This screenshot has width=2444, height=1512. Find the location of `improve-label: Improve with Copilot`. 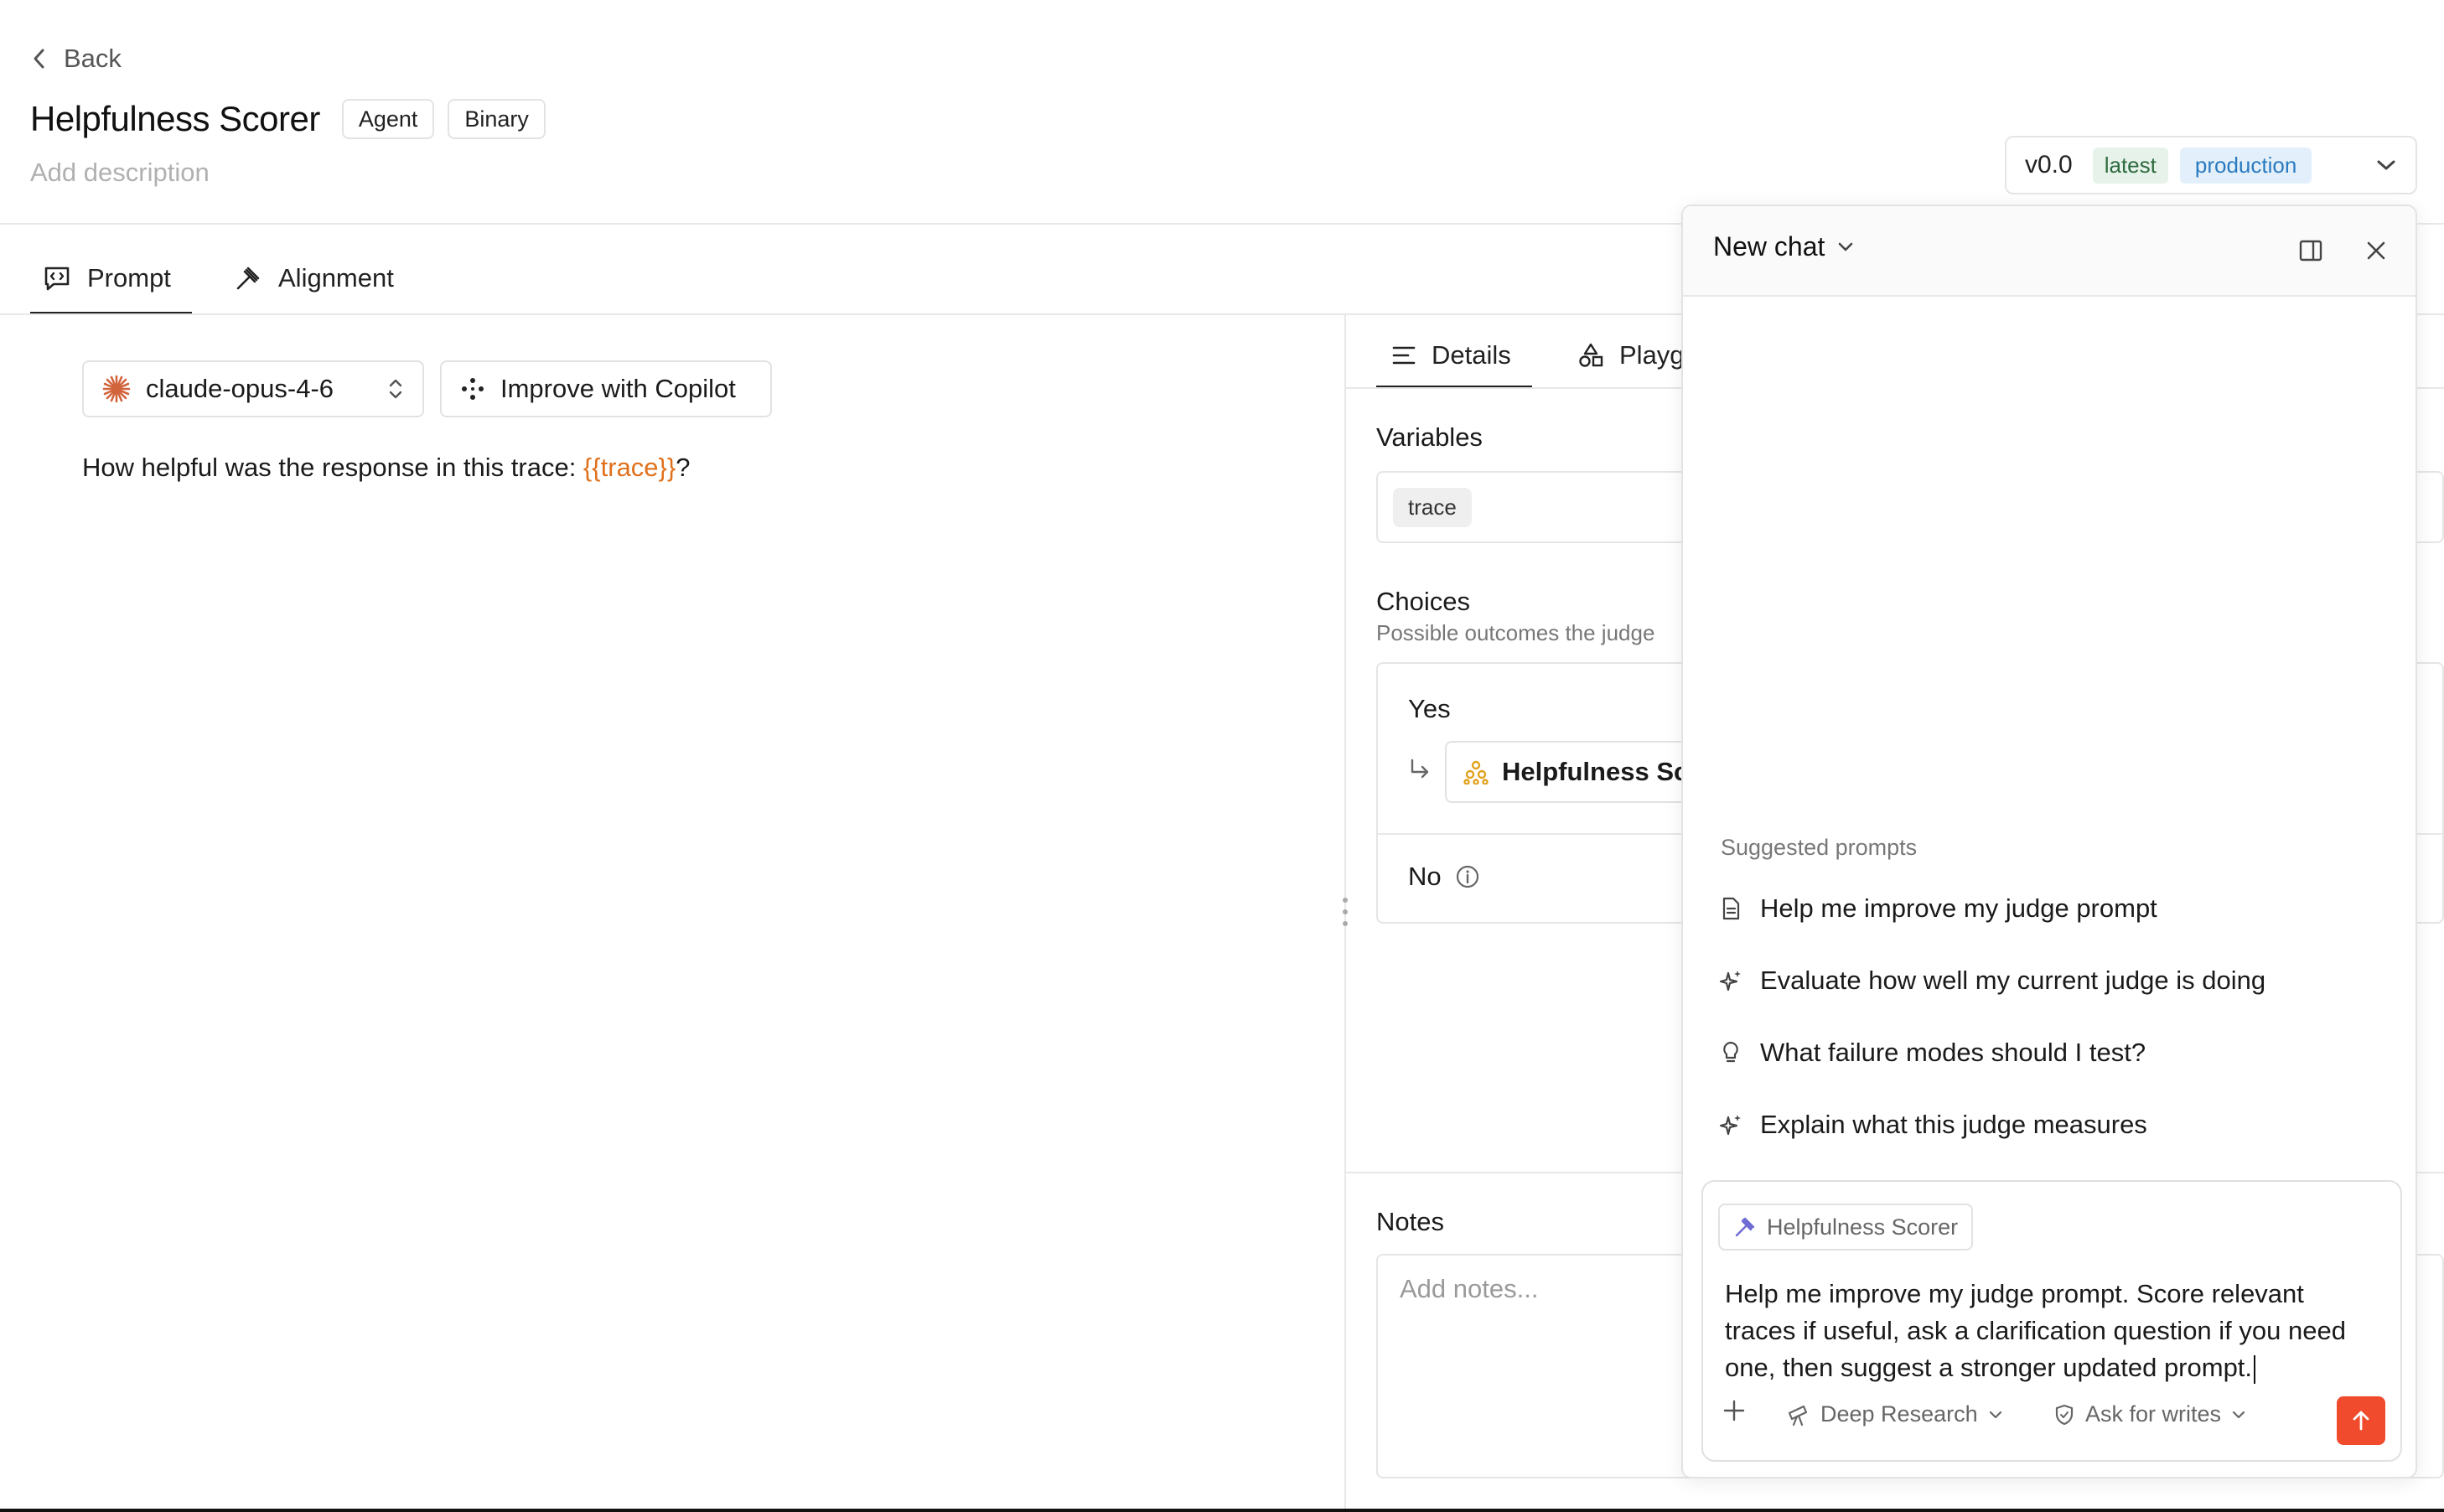

improve-label: Improve with Copilot is located at coordinates (618, 388).